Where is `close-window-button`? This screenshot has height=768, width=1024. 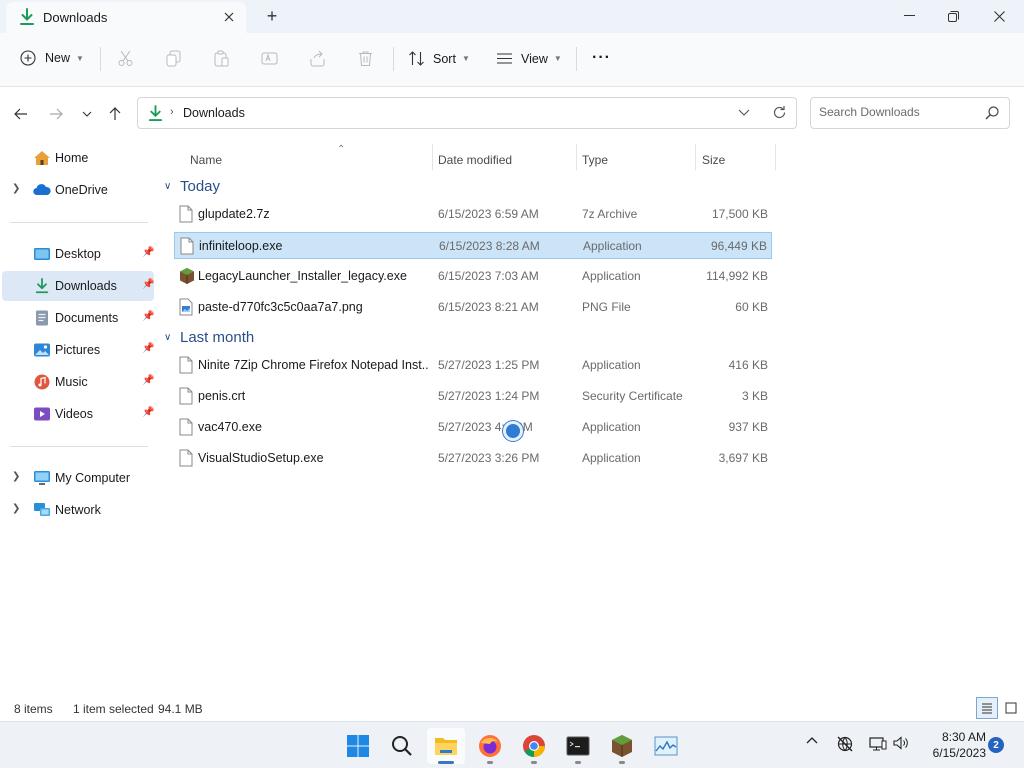
close-window-button is located at coordinates (999, 16).